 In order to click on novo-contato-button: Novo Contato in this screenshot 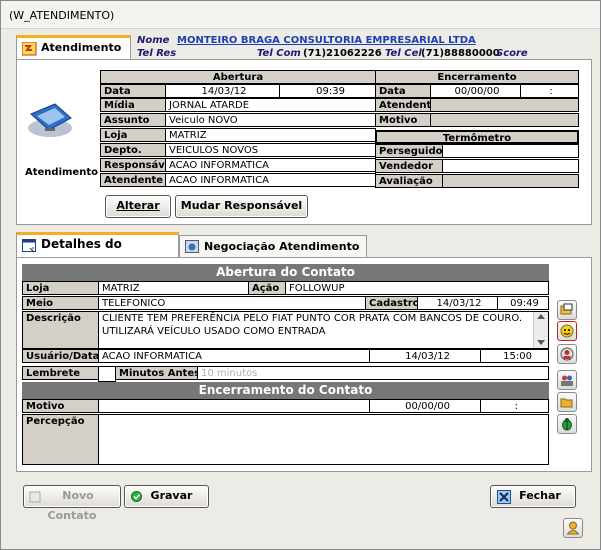, I will do `click(72, 503)`.